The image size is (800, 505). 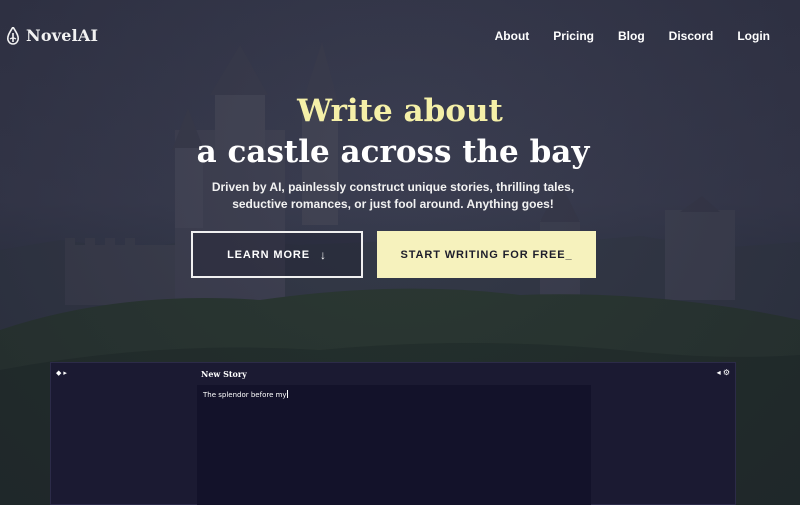 I want to click on hero-title-main: a castle across the bay, so click(x=393, y=152).